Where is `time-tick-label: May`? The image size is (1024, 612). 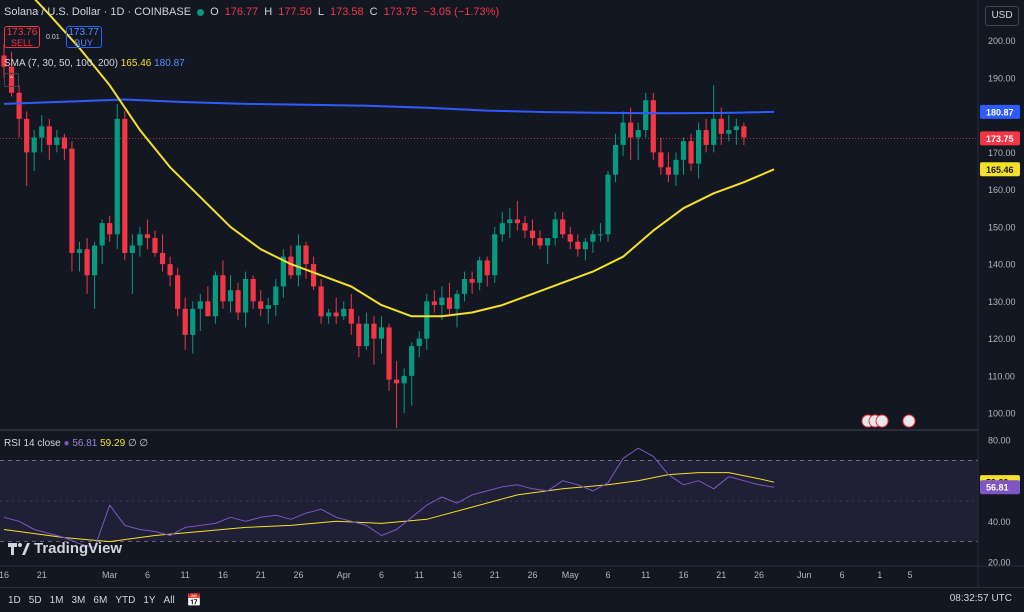 time-tick-label: May is located at coordinates (571, 575).